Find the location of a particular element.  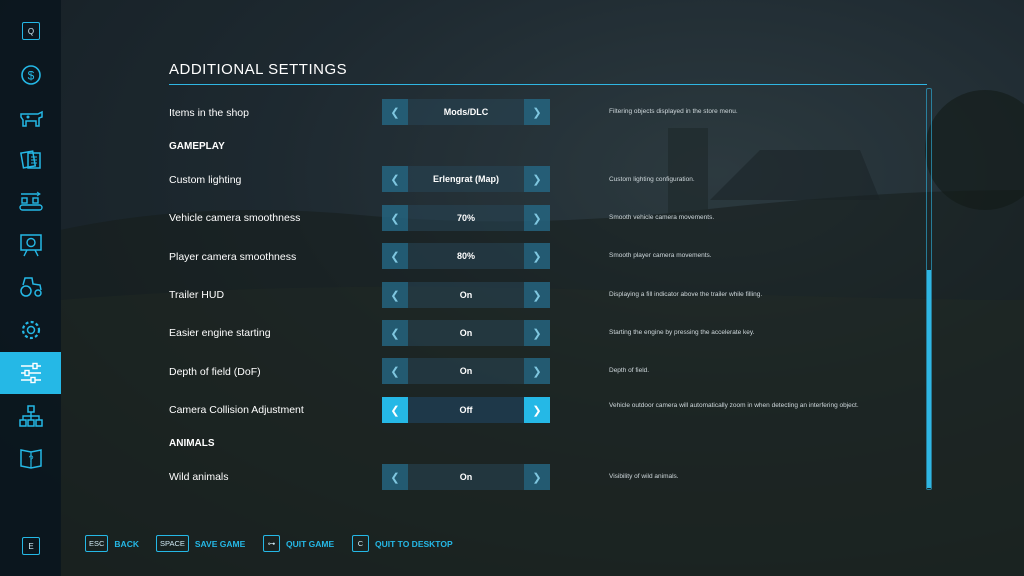

sidebar-item-animals is located at coordinates (30, 118).